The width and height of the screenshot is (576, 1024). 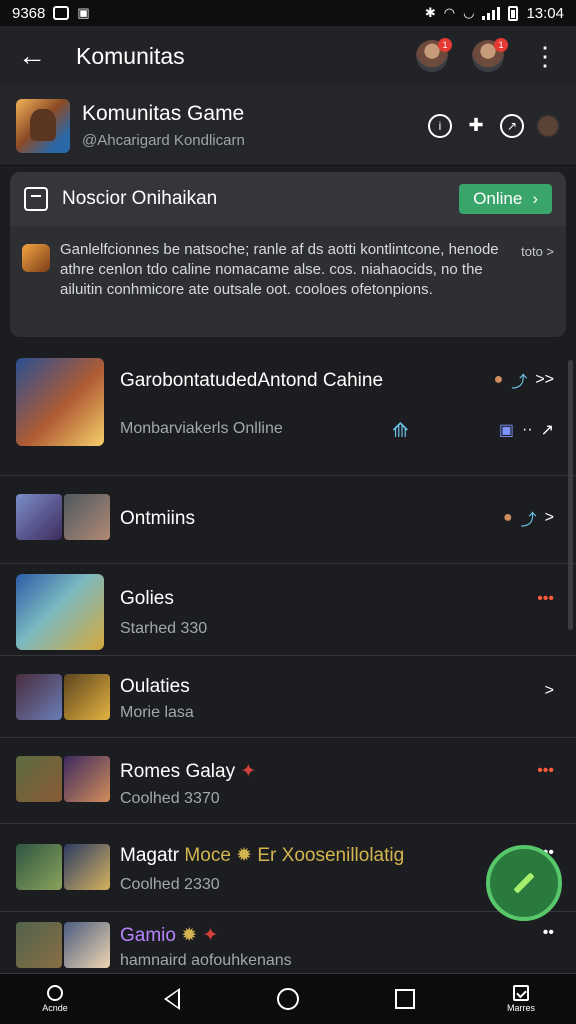 What do you see at coordinates (288, 199) in the screenshot?
I see `notice-header: Noscior Onihaikan Online ›` at bounding box center [288, 199].